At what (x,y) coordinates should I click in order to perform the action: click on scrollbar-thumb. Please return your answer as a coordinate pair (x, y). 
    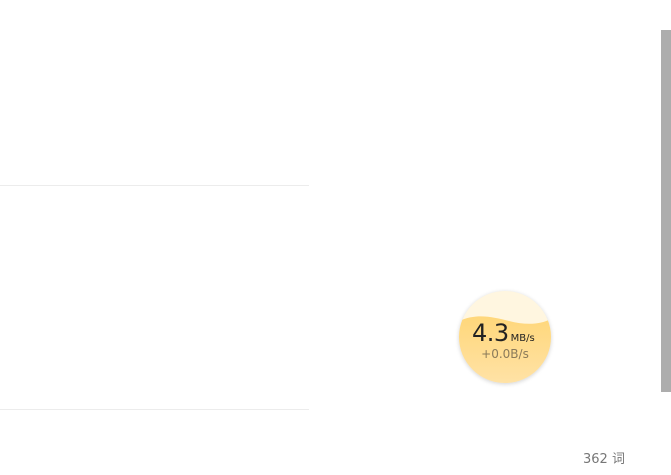
    Looking at the image, I should click on (666, 211).